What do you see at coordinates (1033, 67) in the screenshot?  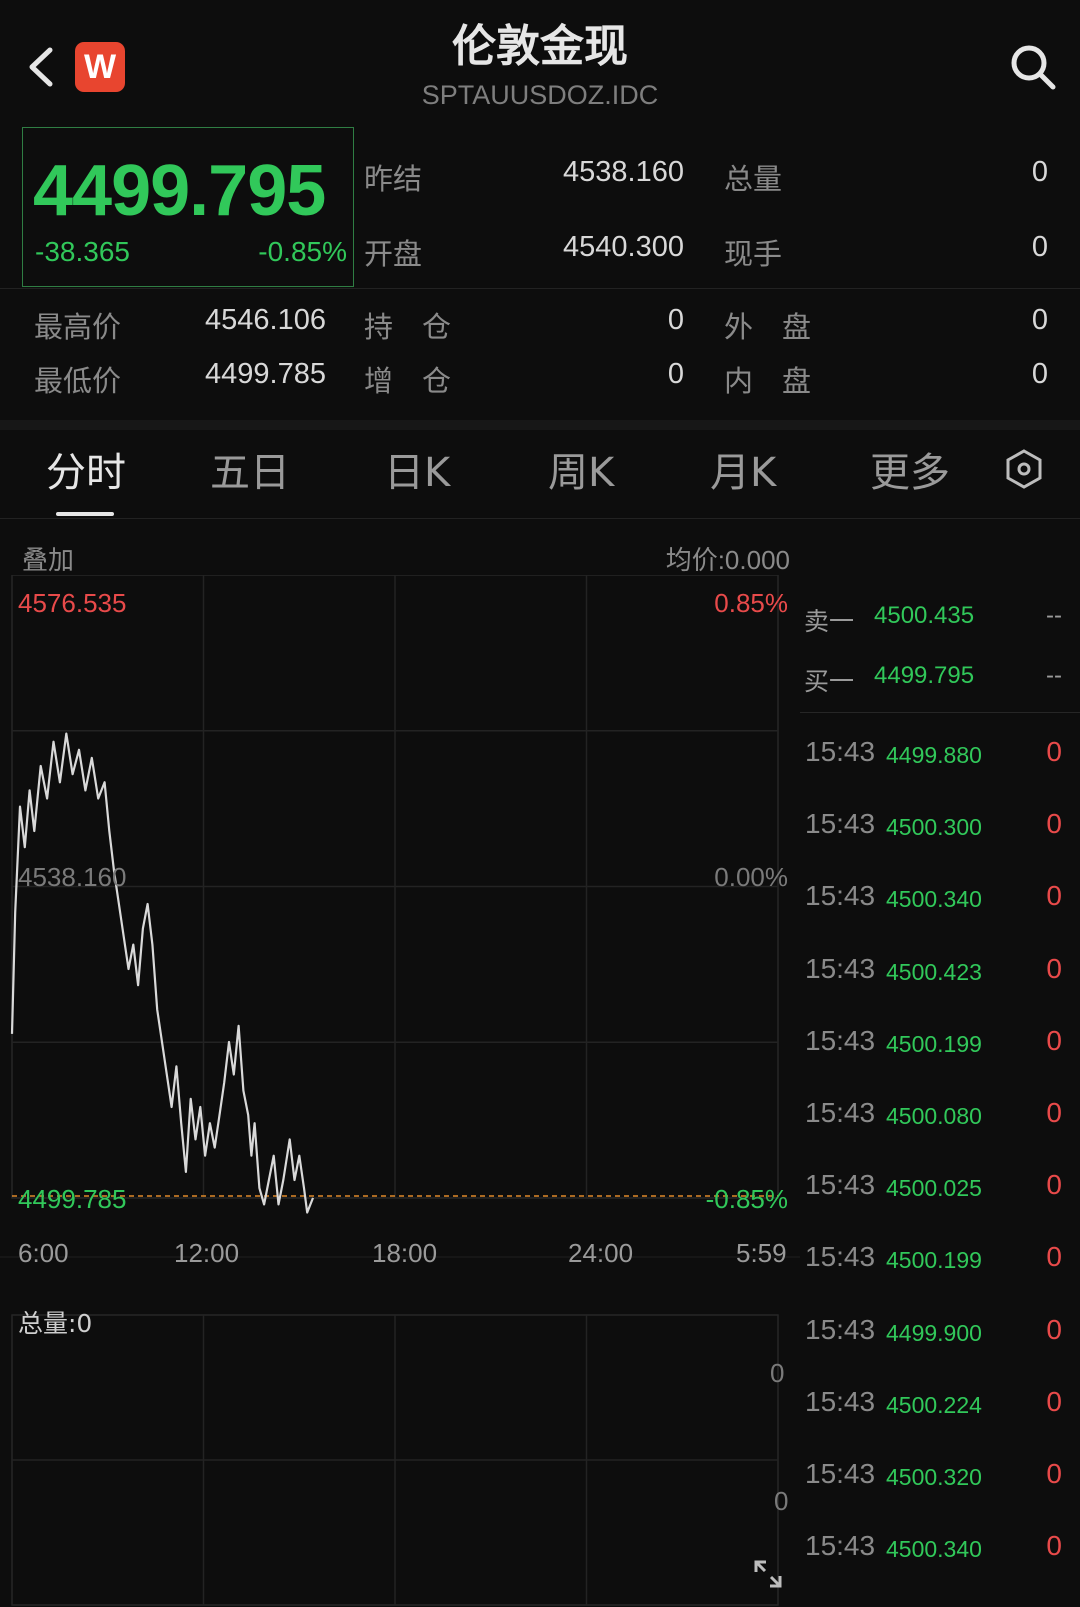 I see `search-icon` at bounding box center [1033, 67].